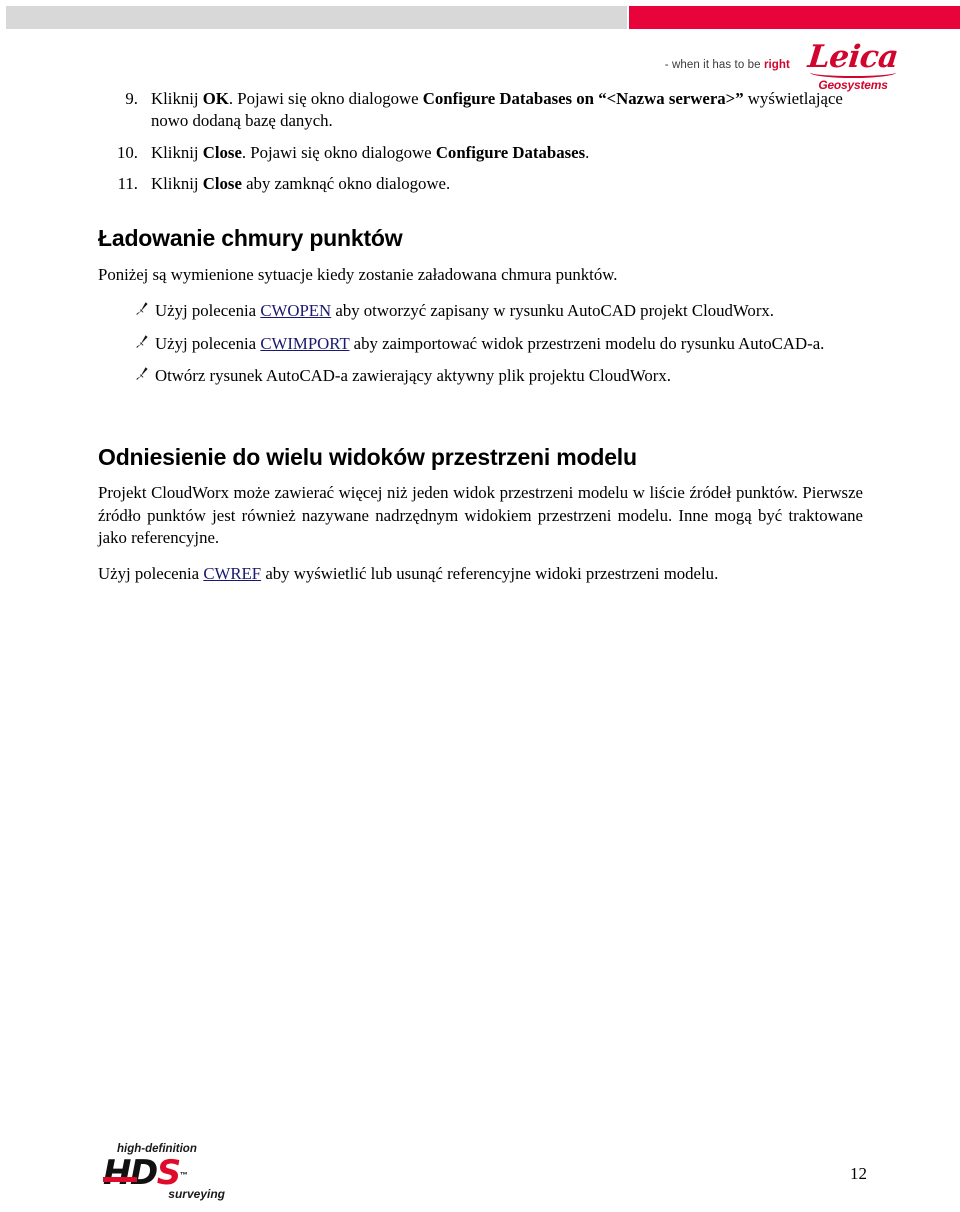  What do you see at coordinates (583, 98) in the screenshot?
I see `emphasis-text: Configure Databases on “<Nazwa serwera>”` at bounding box center [583, 98].